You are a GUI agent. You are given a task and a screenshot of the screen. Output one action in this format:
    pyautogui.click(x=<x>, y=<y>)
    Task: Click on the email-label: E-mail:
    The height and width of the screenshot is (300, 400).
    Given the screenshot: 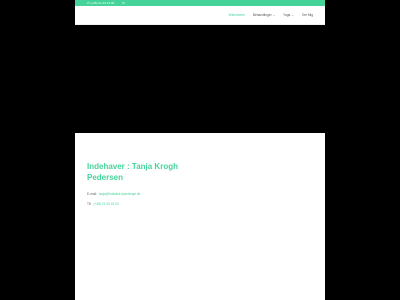 What is the action you would take?
    pyautogui.click(x=92, y=194)
    